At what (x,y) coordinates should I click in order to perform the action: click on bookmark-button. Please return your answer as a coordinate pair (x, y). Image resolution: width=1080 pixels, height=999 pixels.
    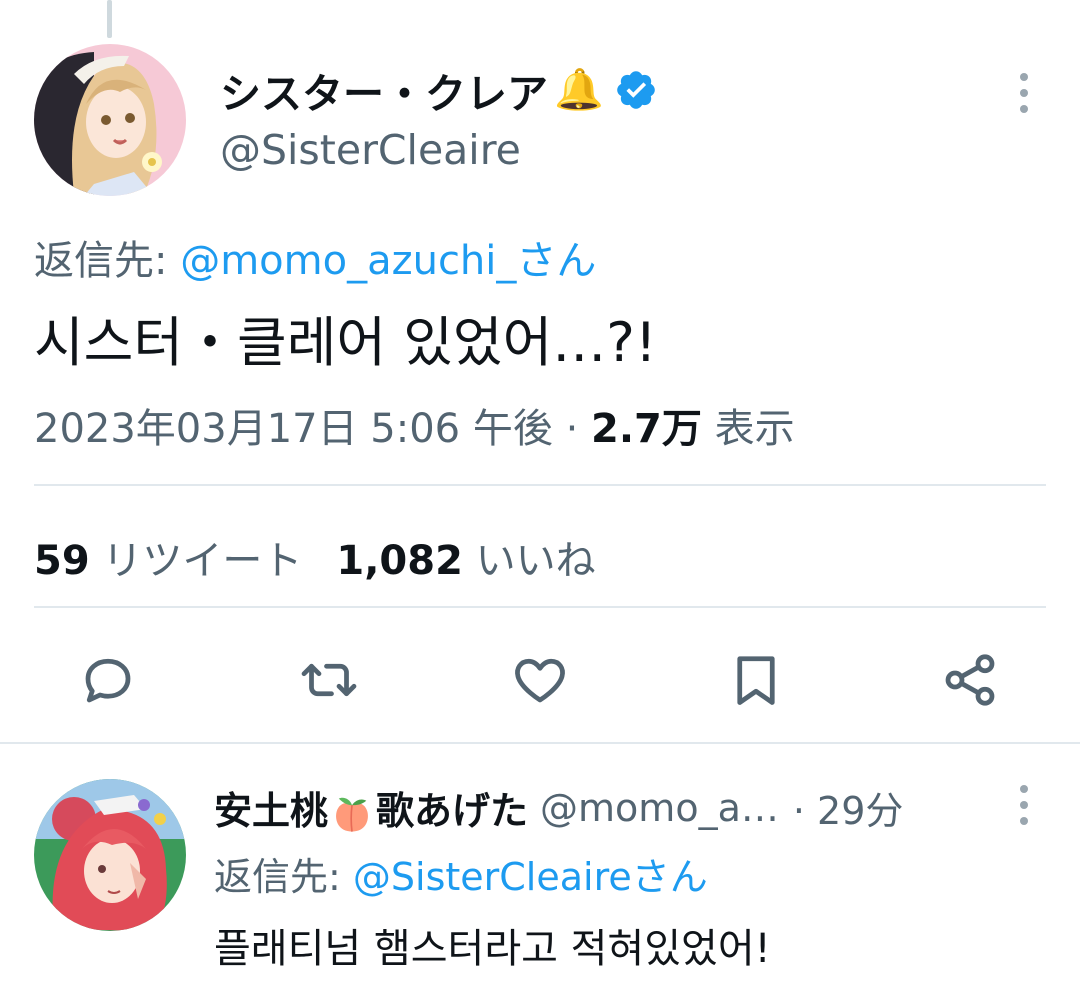
    Looking at the image, I should click on (756, 680).